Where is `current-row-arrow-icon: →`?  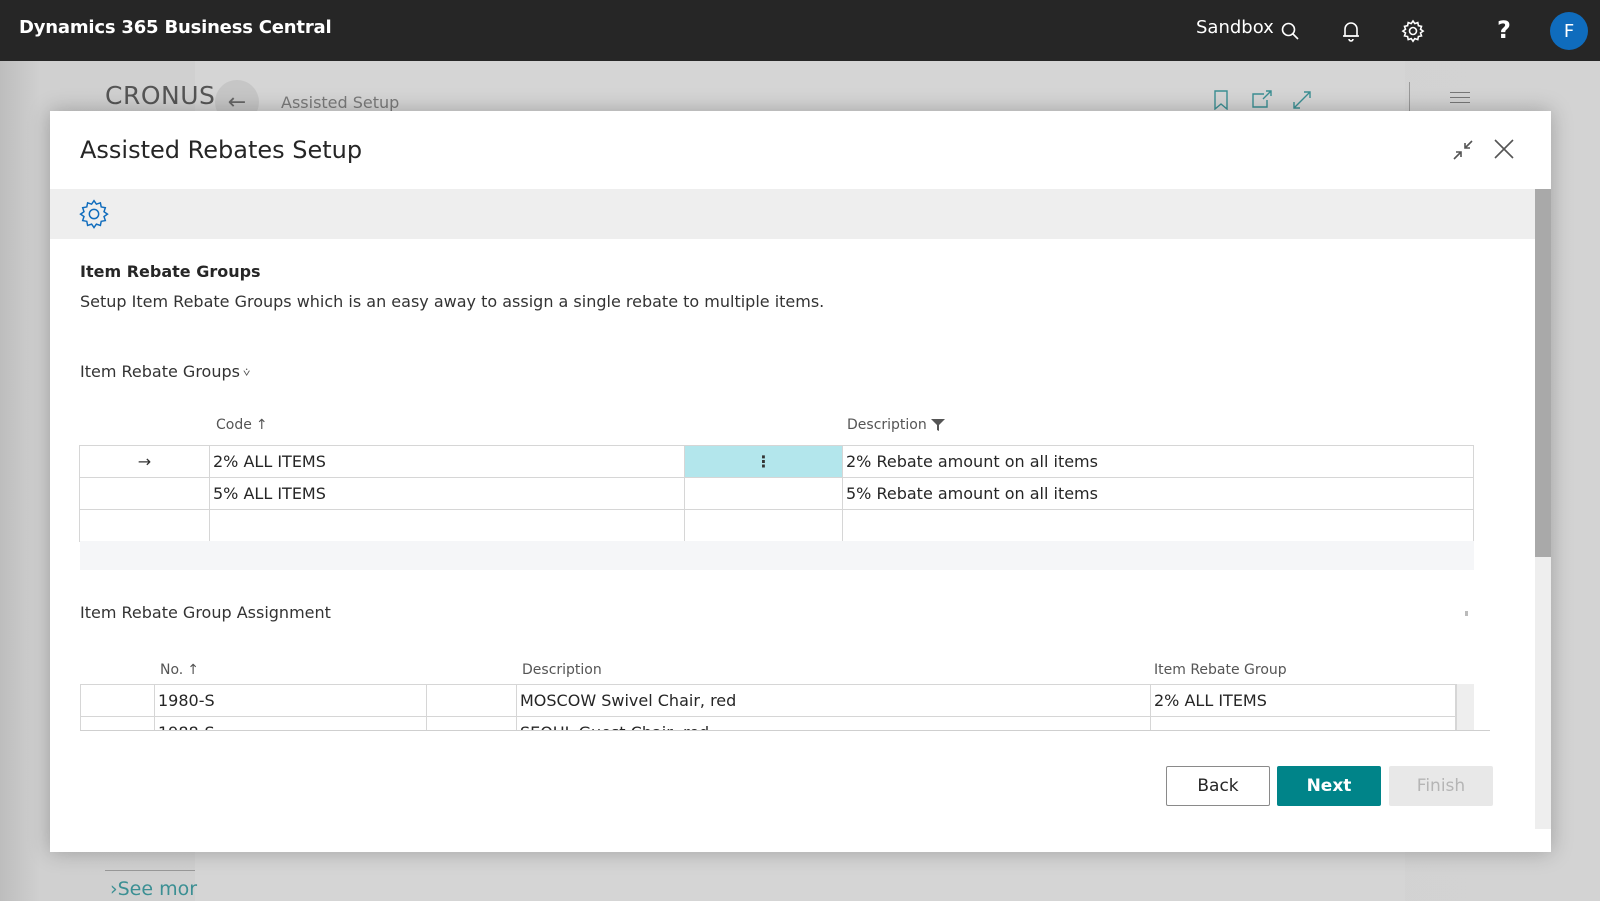
current-row-arrow-icon: → is located at coordinates (144, 461).